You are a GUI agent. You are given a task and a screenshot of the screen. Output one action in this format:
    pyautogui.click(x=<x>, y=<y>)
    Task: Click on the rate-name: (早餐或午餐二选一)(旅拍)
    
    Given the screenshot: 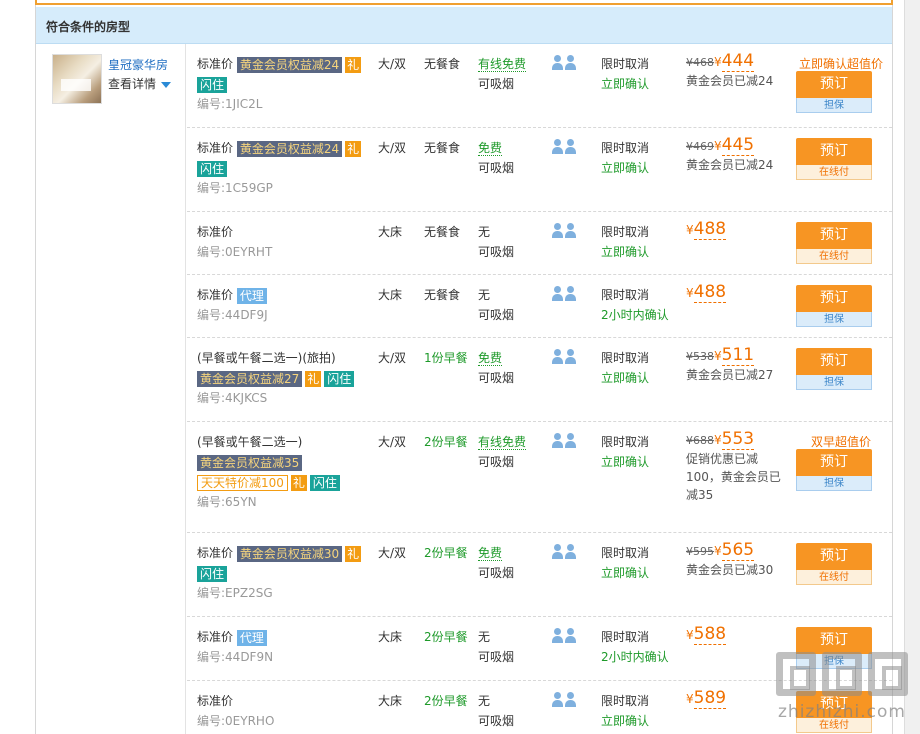 What is the action you would take?
    pyautogui.click(x=266, y=358)
    